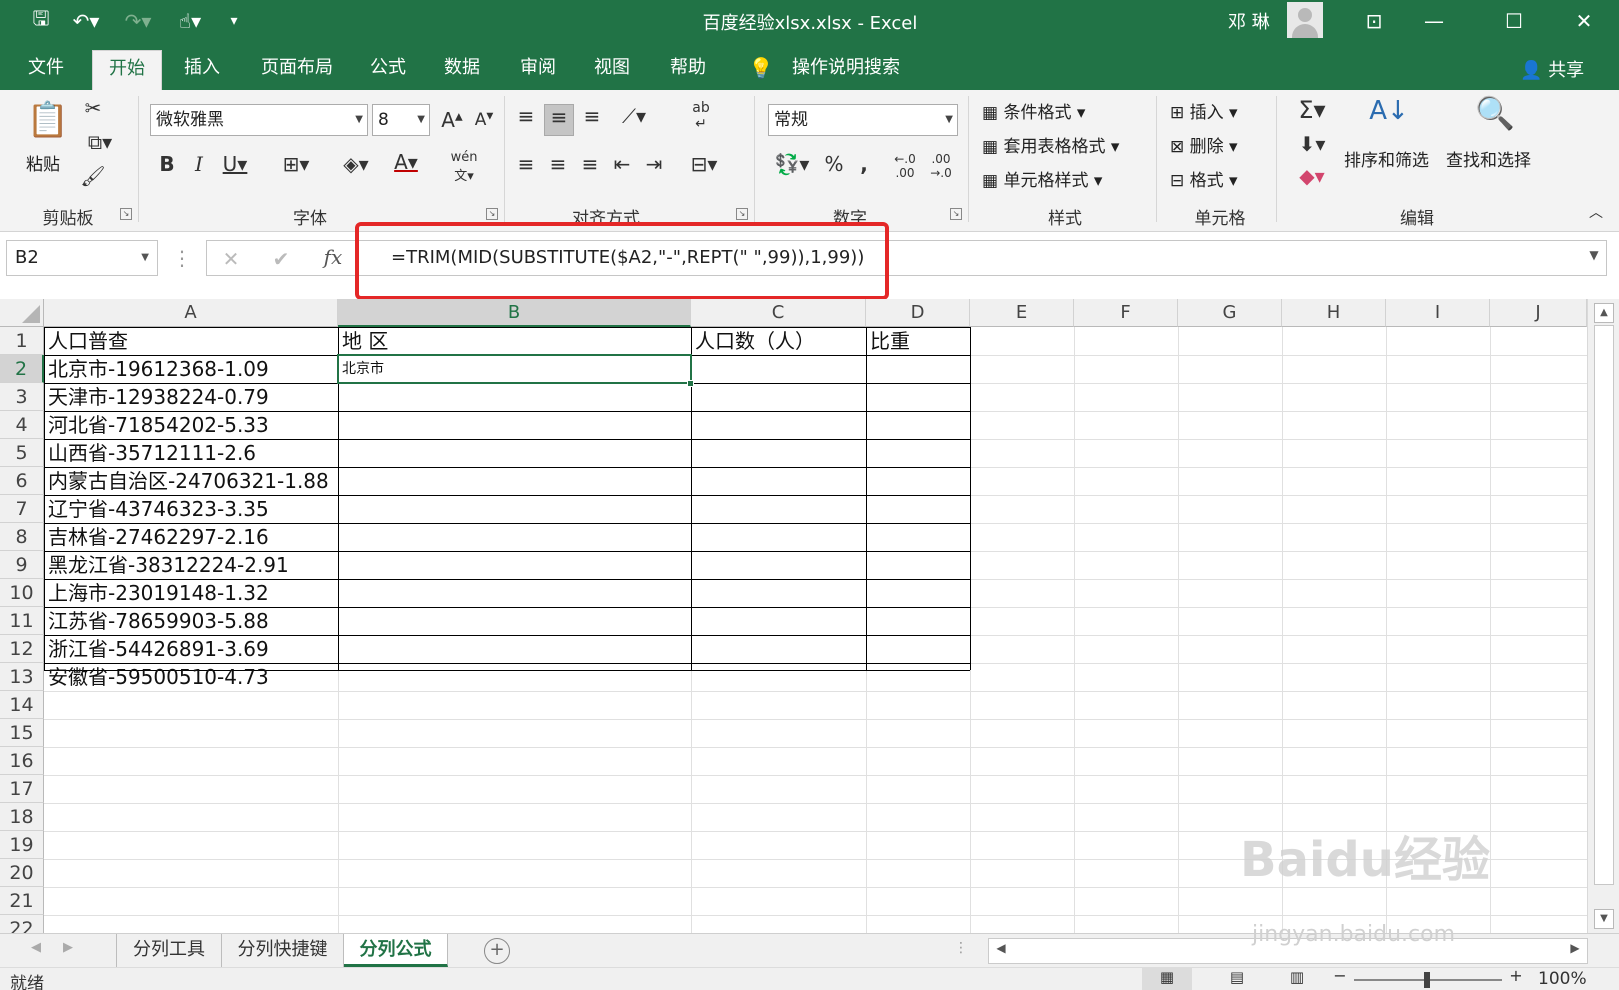 The image size is (1619, 990). I want to click on zoom-level: 100%, so click(1562, 979).